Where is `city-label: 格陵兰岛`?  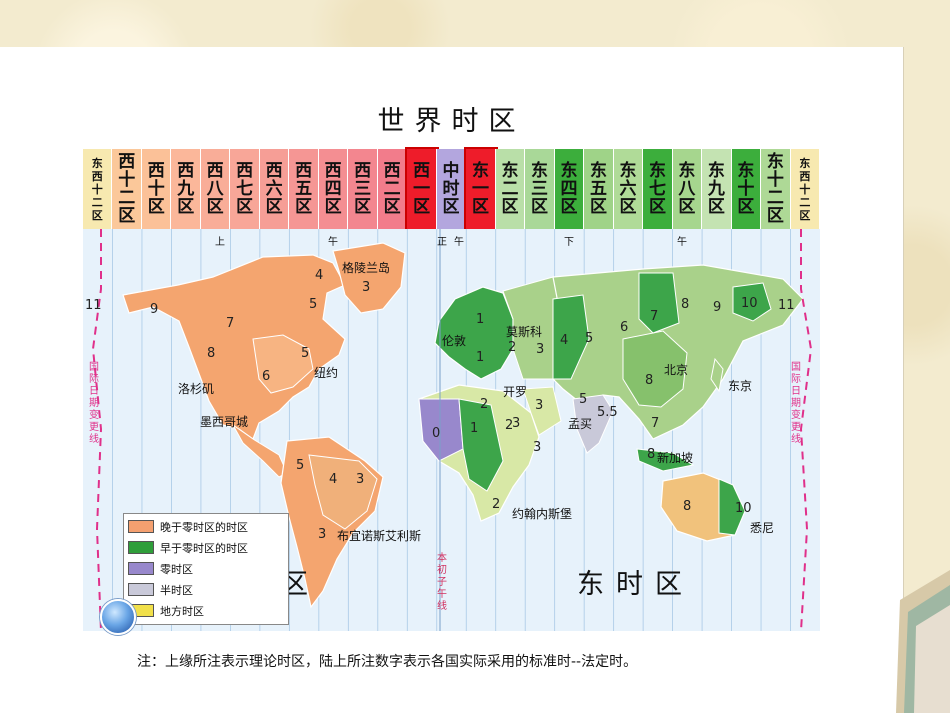
city-label: 格陵兰岛 is located at coordinates (366, 268).